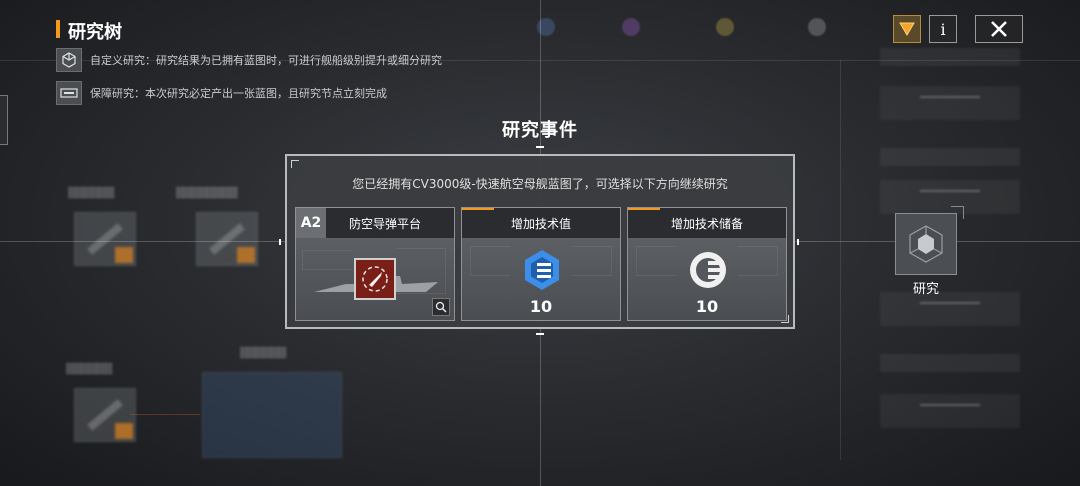  I want to click on research-hex-icon, so click(926, 244).